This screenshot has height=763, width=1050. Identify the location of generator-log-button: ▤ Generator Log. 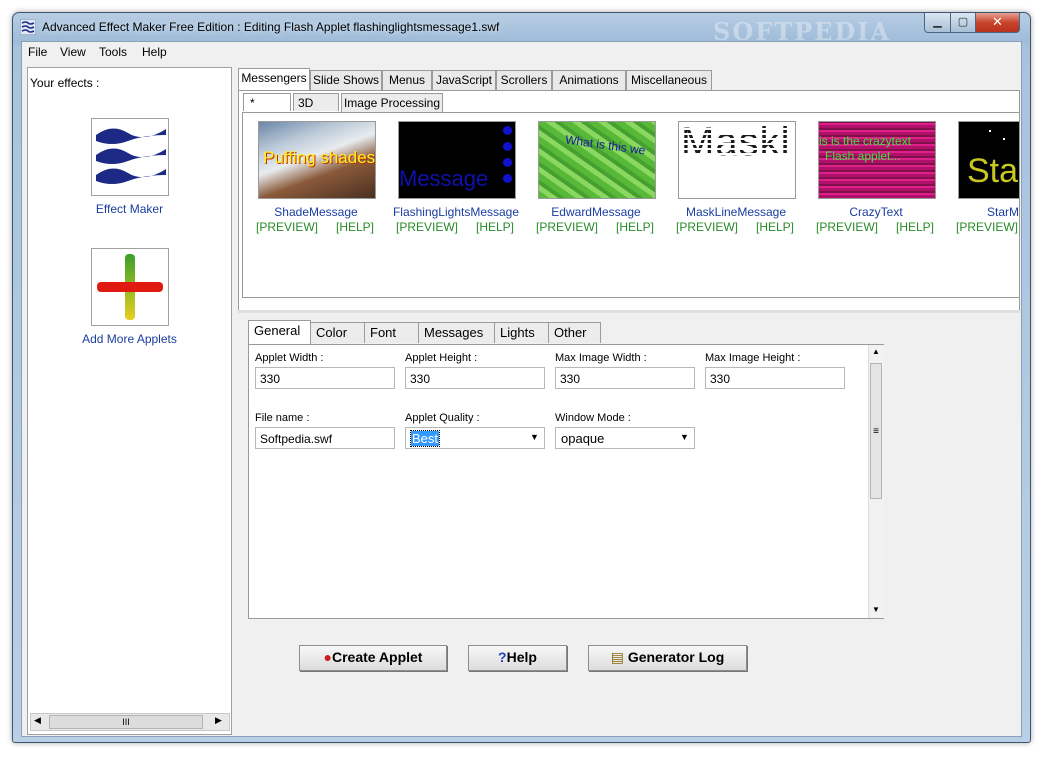
(667, 658).